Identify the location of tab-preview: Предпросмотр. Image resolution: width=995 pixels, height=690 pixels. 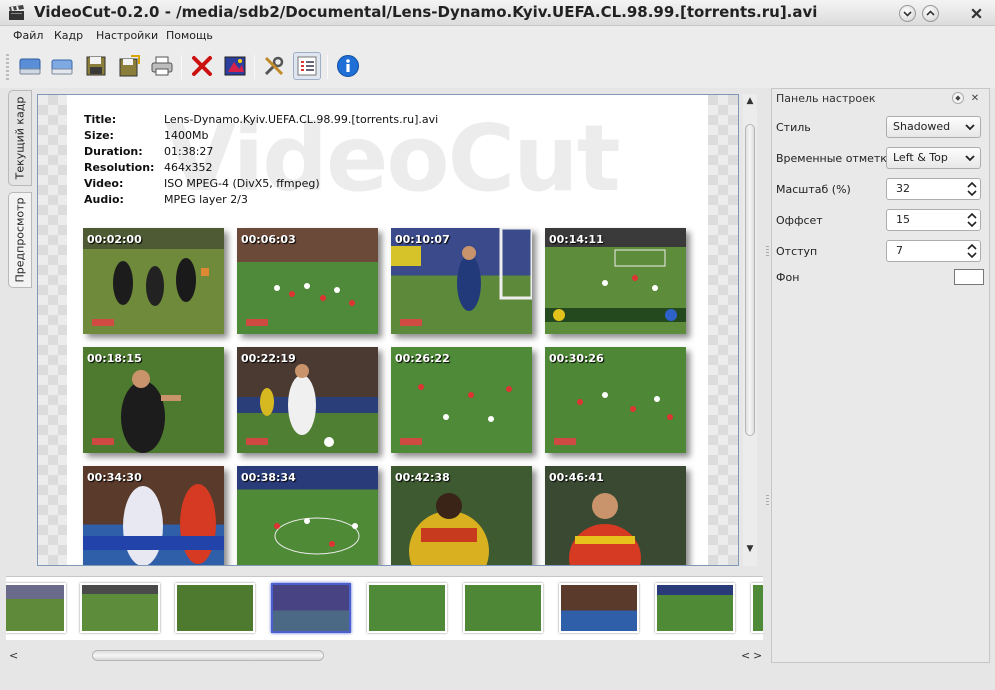
(20, 240).